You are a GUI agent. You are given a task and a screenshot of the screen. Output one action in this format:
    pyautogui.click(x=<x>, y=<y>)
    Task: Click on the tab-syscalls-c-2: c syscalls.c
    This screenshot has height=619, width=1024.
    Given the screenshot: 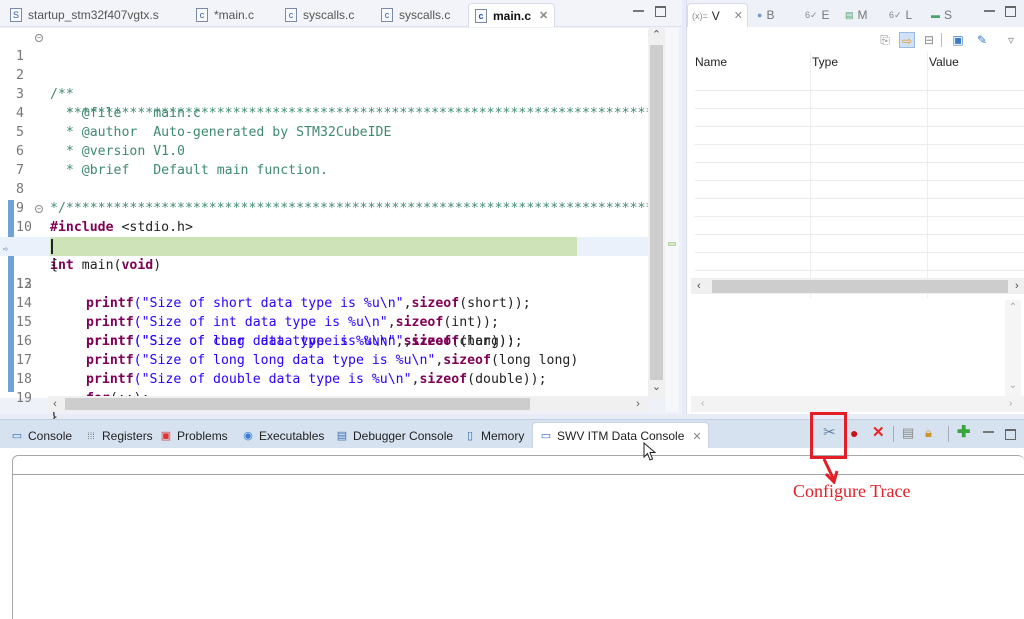 What is the action you would take?
    pyautogui.click(x=415, y=15)
    